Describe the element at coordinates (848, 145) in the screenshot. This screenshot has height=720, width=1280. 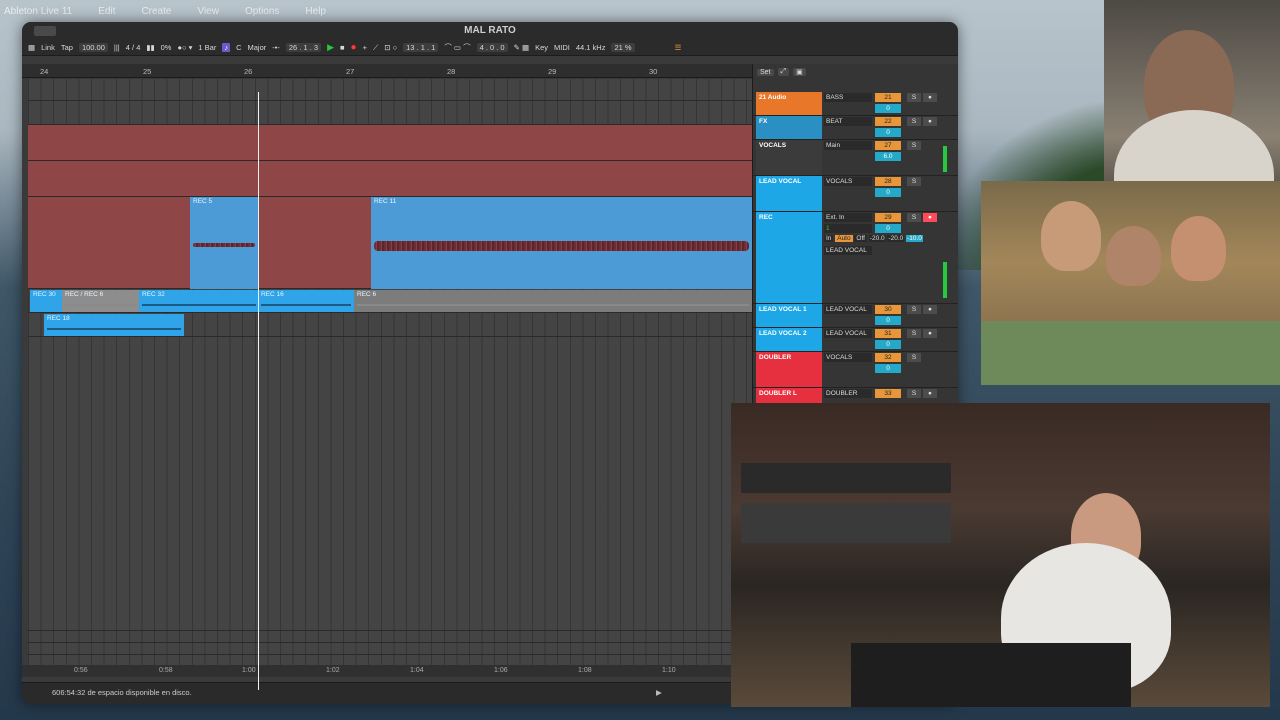
I see `route-select: Main` at that location.